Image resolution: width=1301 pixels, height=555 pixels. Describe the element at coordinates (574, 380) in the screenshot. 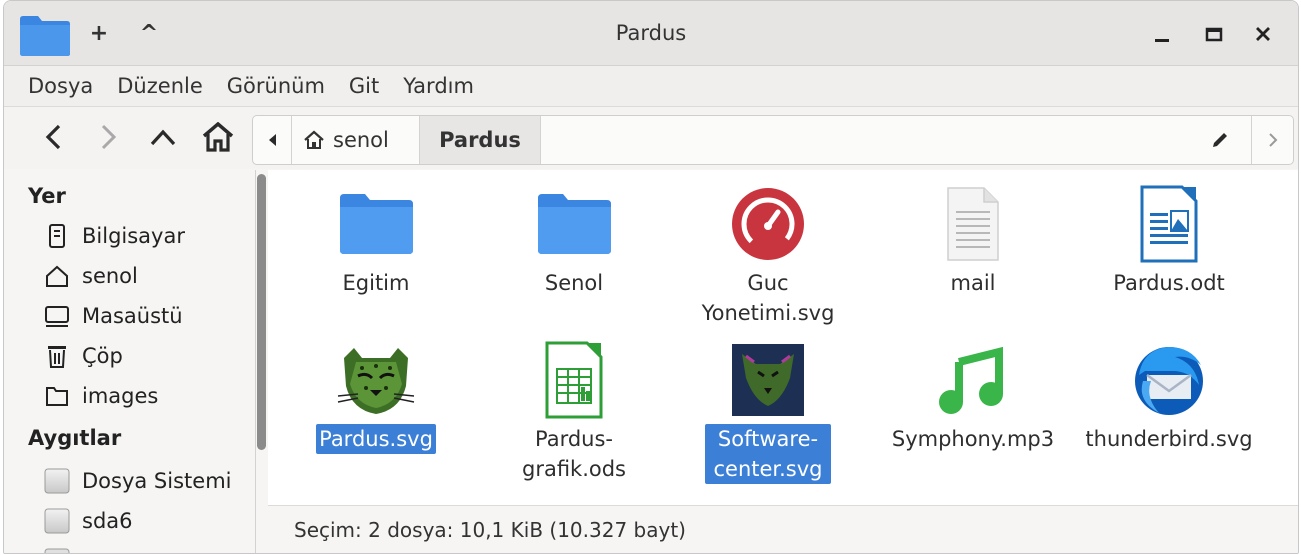

I see `spreadsheet-icon` at that location.